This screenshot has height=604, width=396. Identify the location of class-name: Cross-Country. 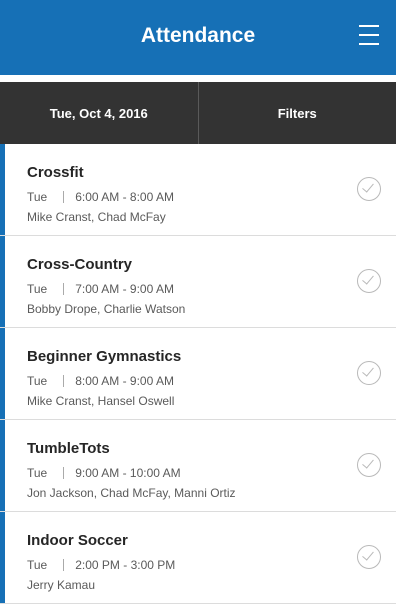
(79, 264).